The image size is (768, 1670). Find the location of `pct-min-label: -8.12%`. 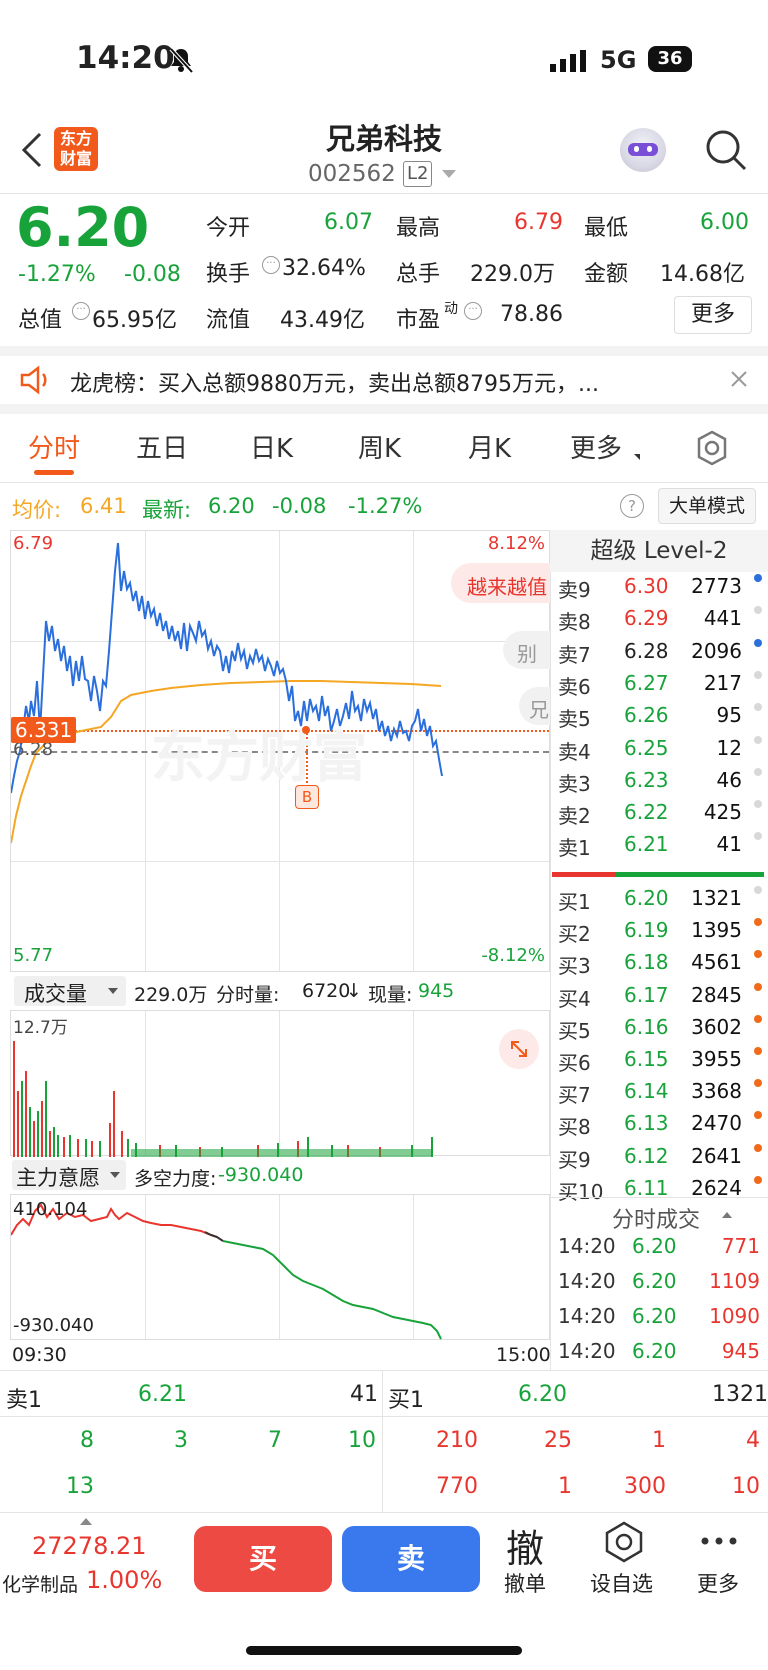

pct-min-label: -8.12% is located at coordinates (513, 955).